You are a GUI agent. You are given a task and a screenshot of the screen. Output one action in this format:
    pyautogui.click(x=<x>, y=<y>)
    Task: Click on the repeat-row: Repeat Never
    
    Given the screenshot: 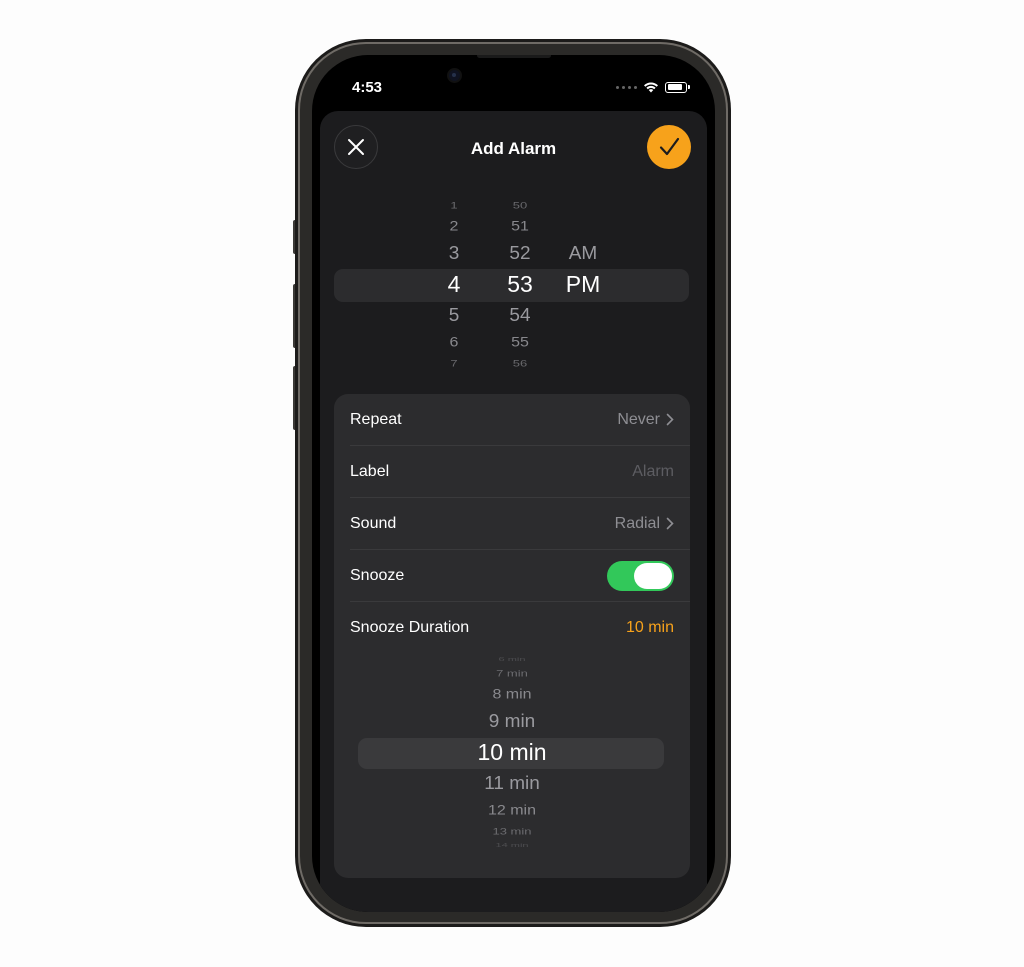 What is the action you would take?
    pyautogui.click(x=512, y=419)
    